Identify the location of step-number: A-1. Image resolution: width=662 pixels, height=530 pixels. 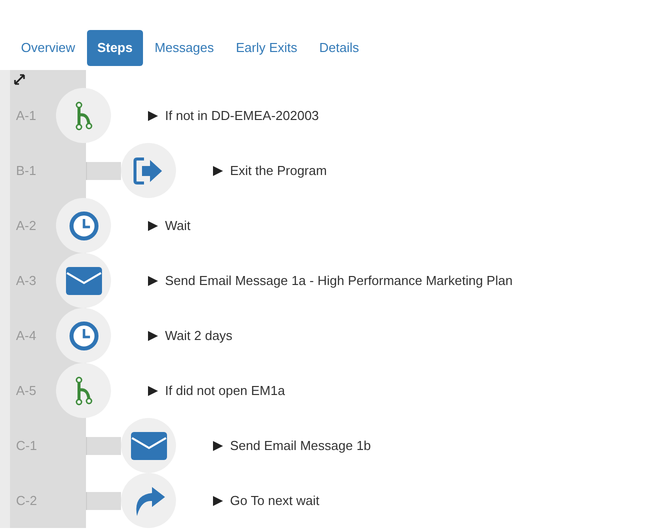
(26, 115).